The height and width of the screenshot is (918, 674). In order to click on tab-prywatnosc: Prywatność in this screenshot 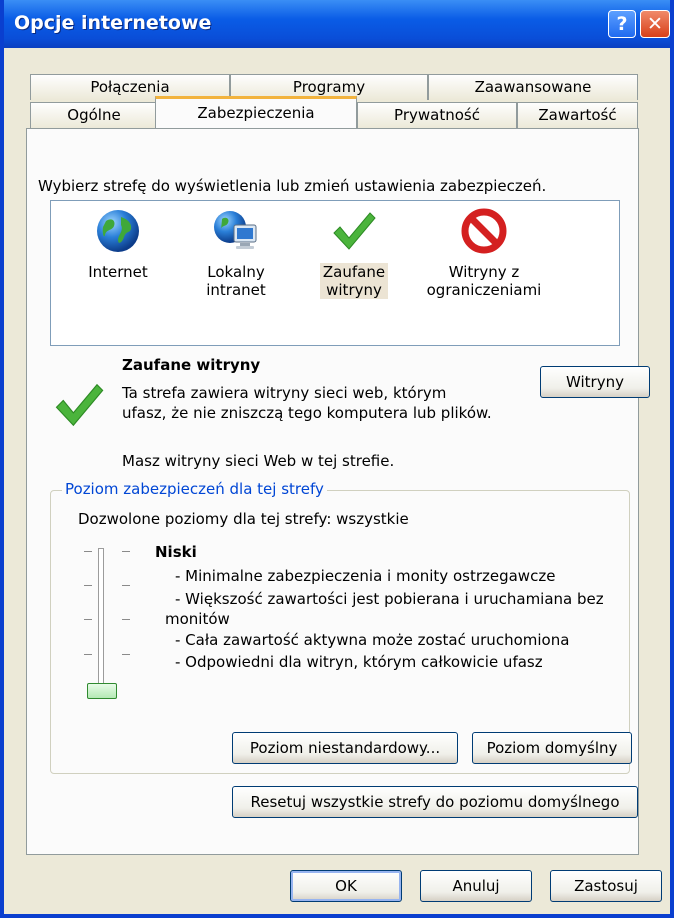, I will do `click(437, 115)`.